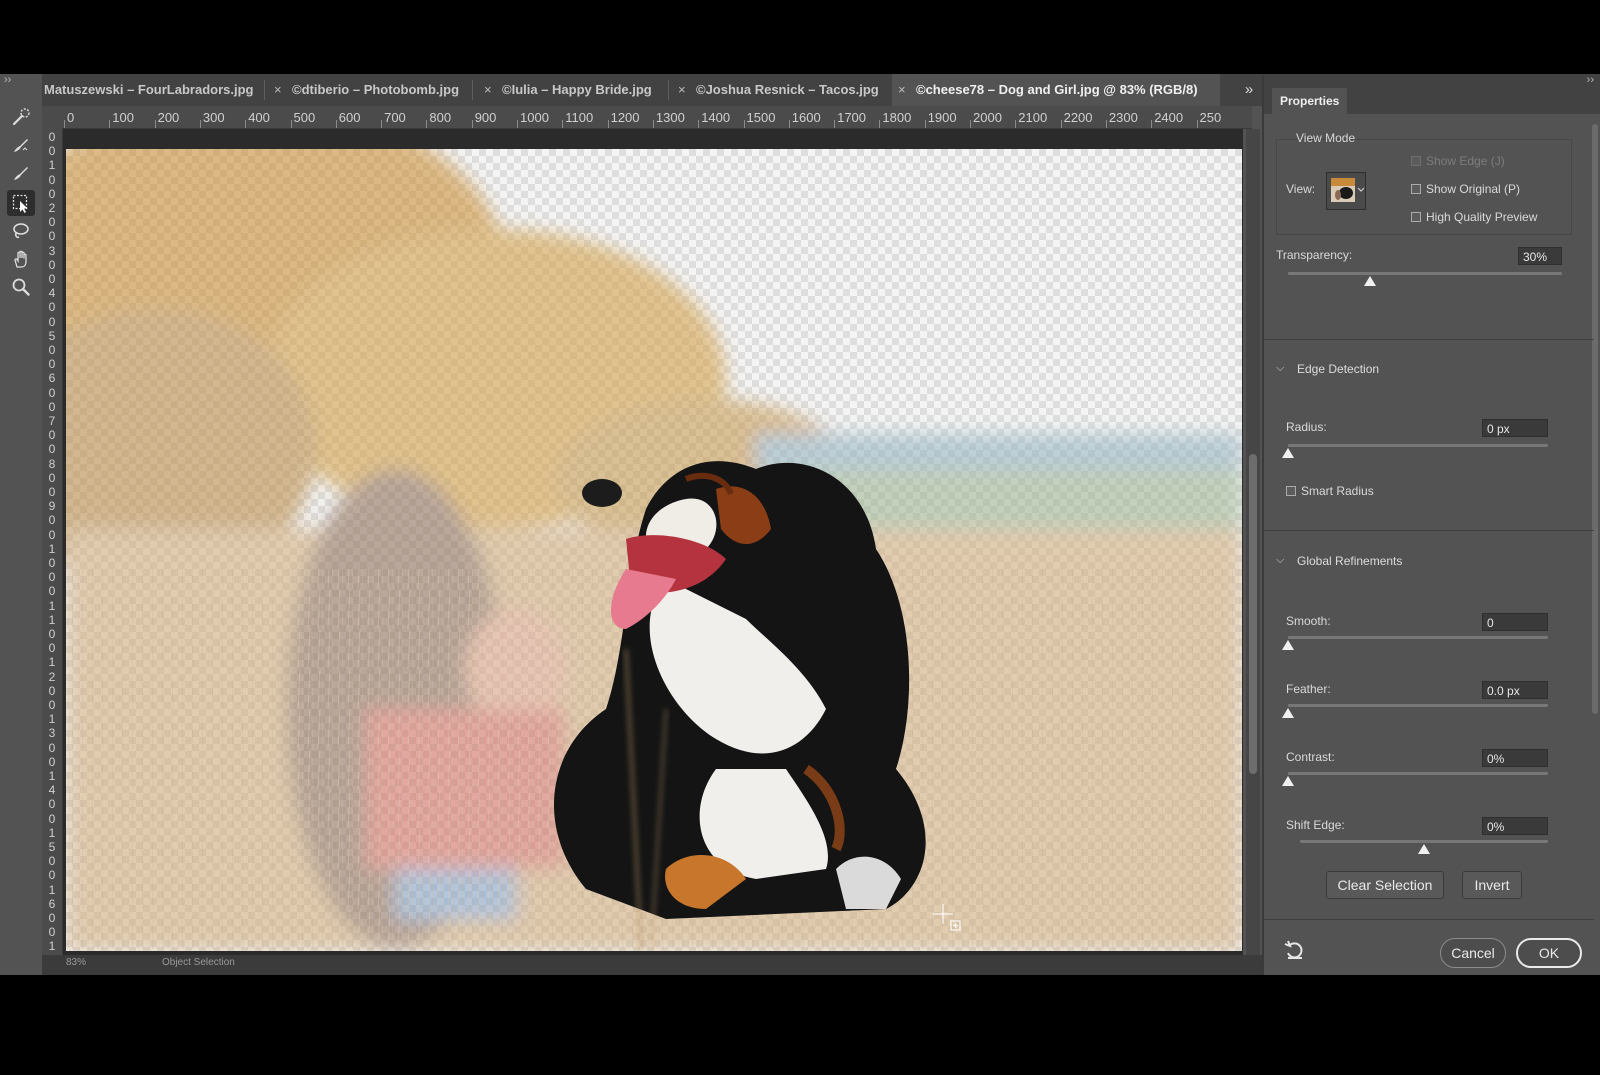  What do you see at coordinates (1595, 419) in the screenshot?
I see `panel-scrollbar` at bounding box center [1595, 419].